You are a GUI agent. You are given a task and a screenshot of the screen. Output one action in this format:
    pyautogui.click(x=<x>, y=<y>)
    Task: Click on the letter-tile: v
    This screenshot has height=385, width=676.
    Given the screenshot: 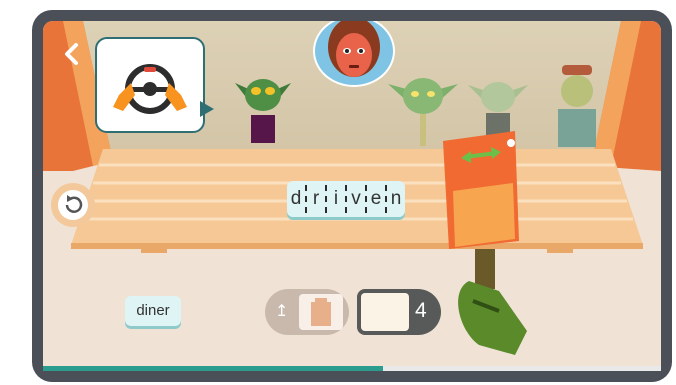 What is the action you would take?
    pyautogui.click(x=356, y=199)
    